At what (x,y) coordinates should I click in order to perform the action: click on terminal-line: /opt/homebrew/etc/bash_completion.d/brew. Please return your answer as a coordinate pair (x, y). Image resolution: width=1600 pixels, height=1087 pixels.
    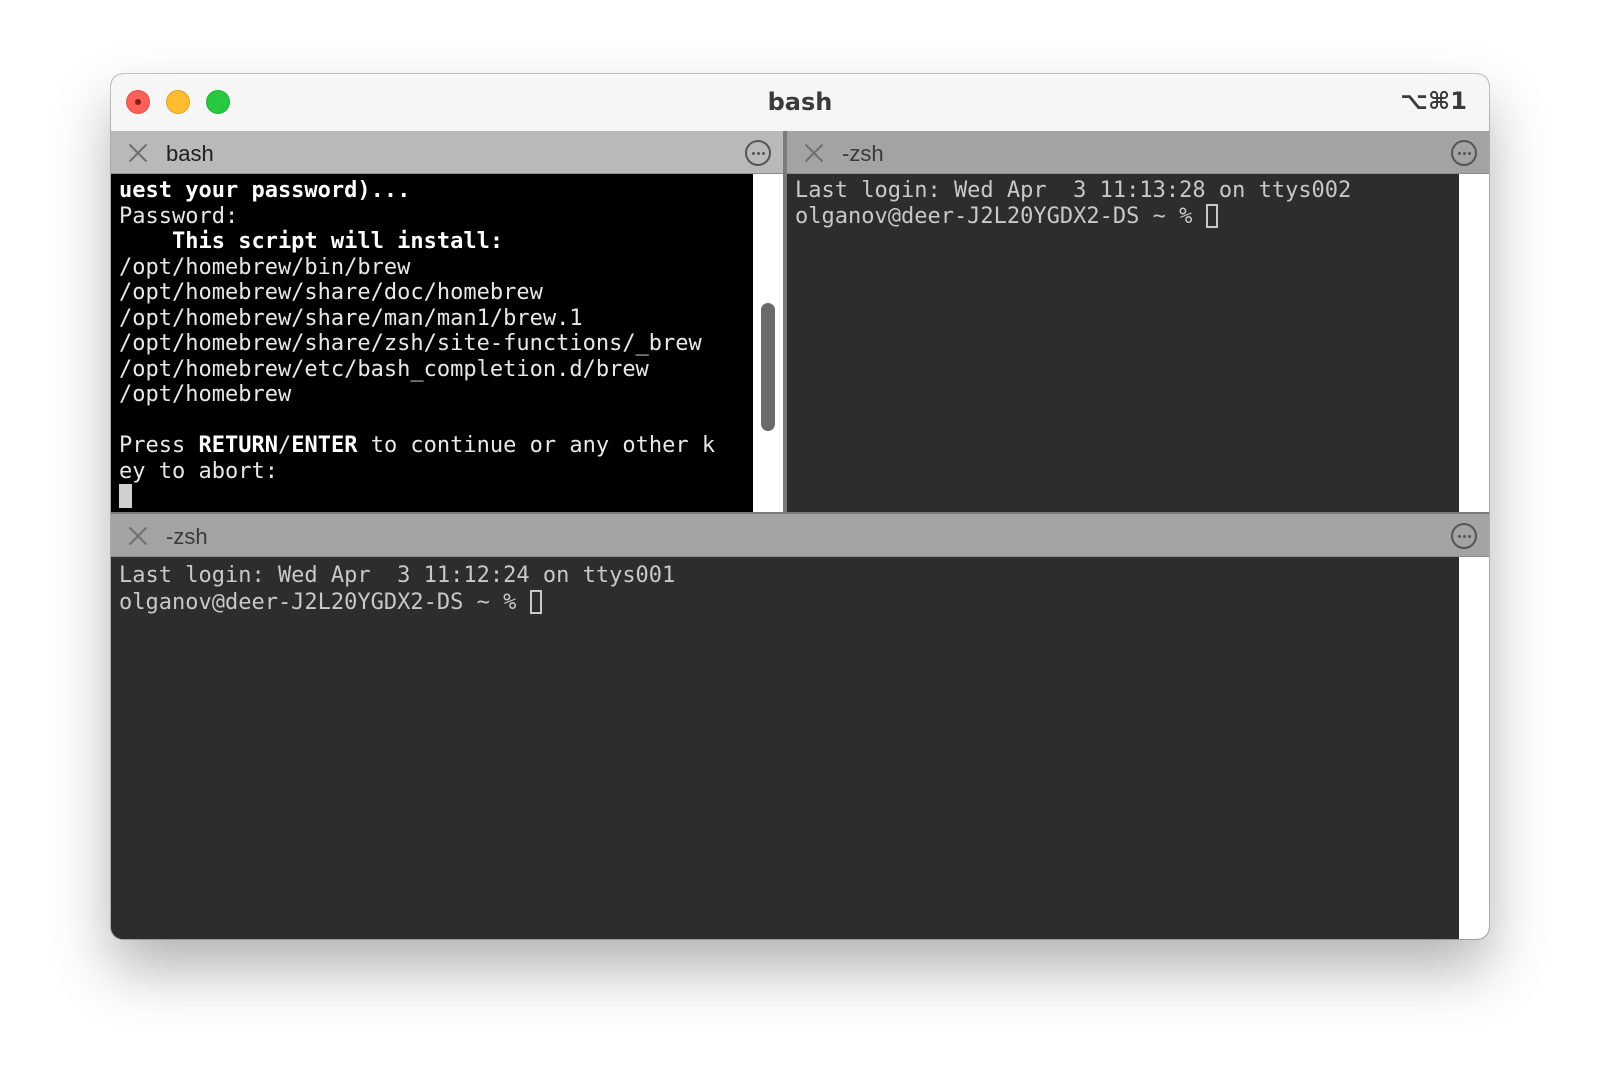
    Looking at the image, I should click on (436, 370).